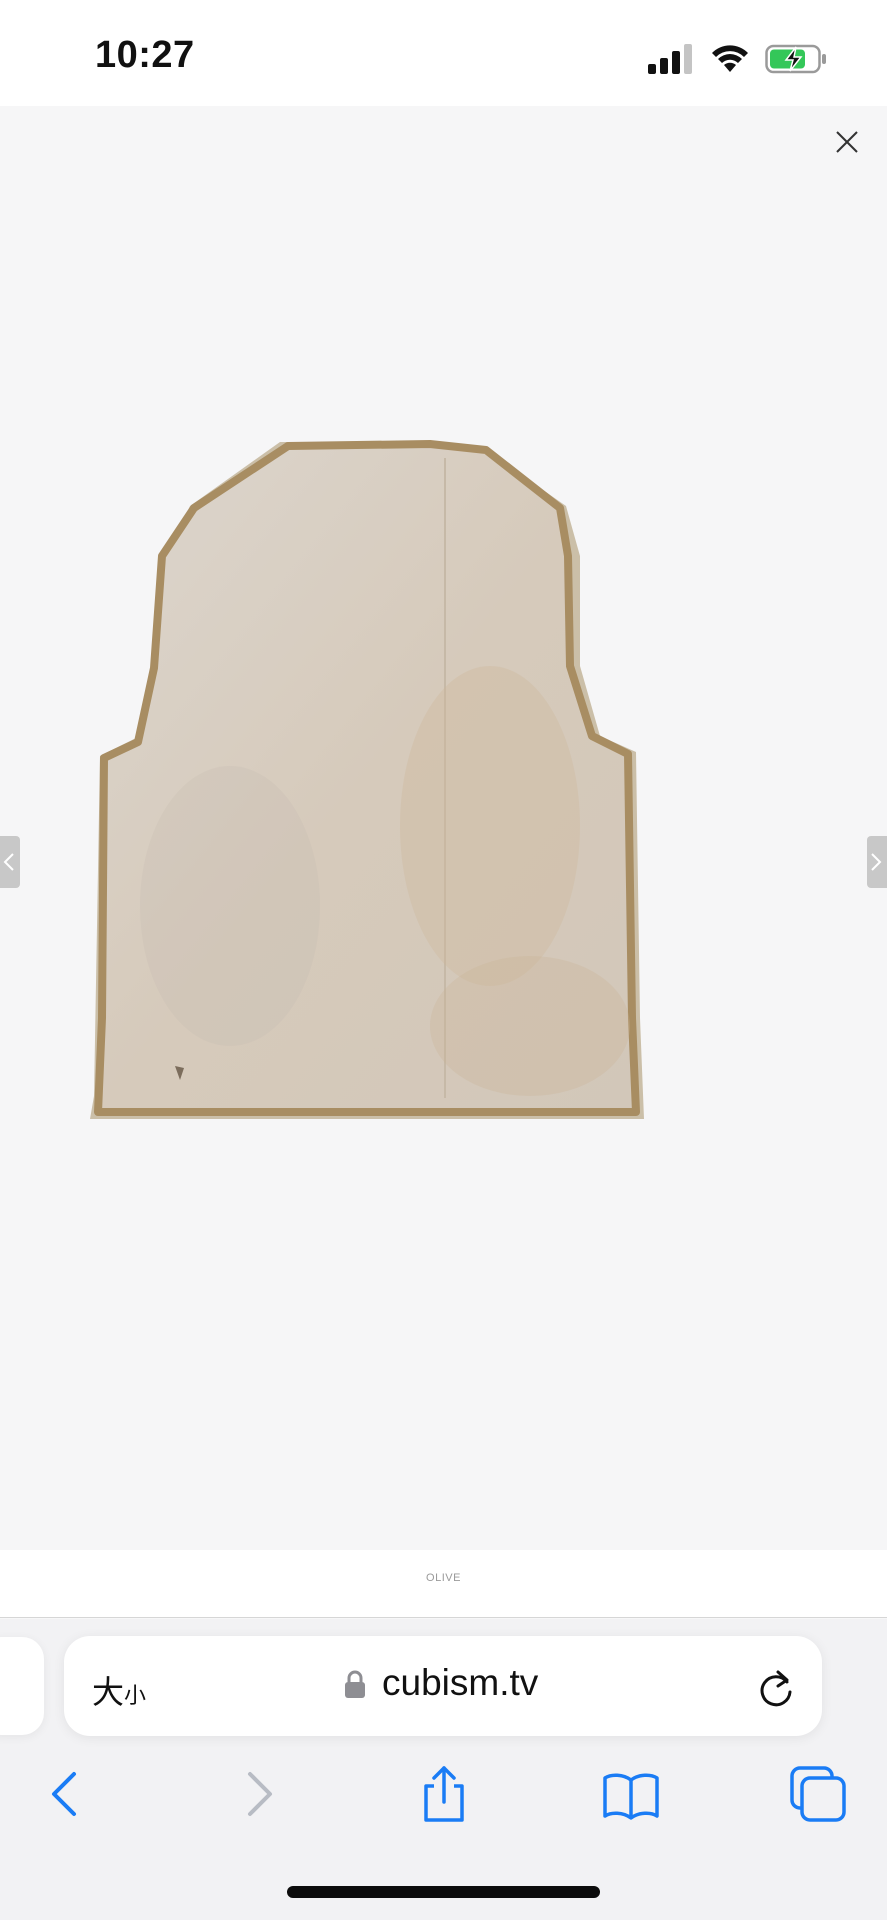 The width and height of the screenshot is (887, 1920). What do you see at coordinates (145, 55) in the screenshot?
I see `status-time: 10:27` at bounding box center [145, 55].